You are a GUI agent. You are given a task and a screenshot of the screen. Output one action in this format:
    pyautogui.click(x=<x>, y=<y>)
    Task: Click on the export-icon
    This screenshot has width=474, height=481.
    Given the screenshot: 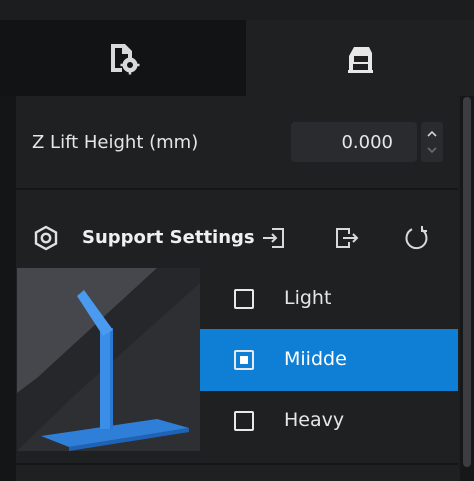 What is the action you would take?
    pyautogui.click(x=347, y=238)
    